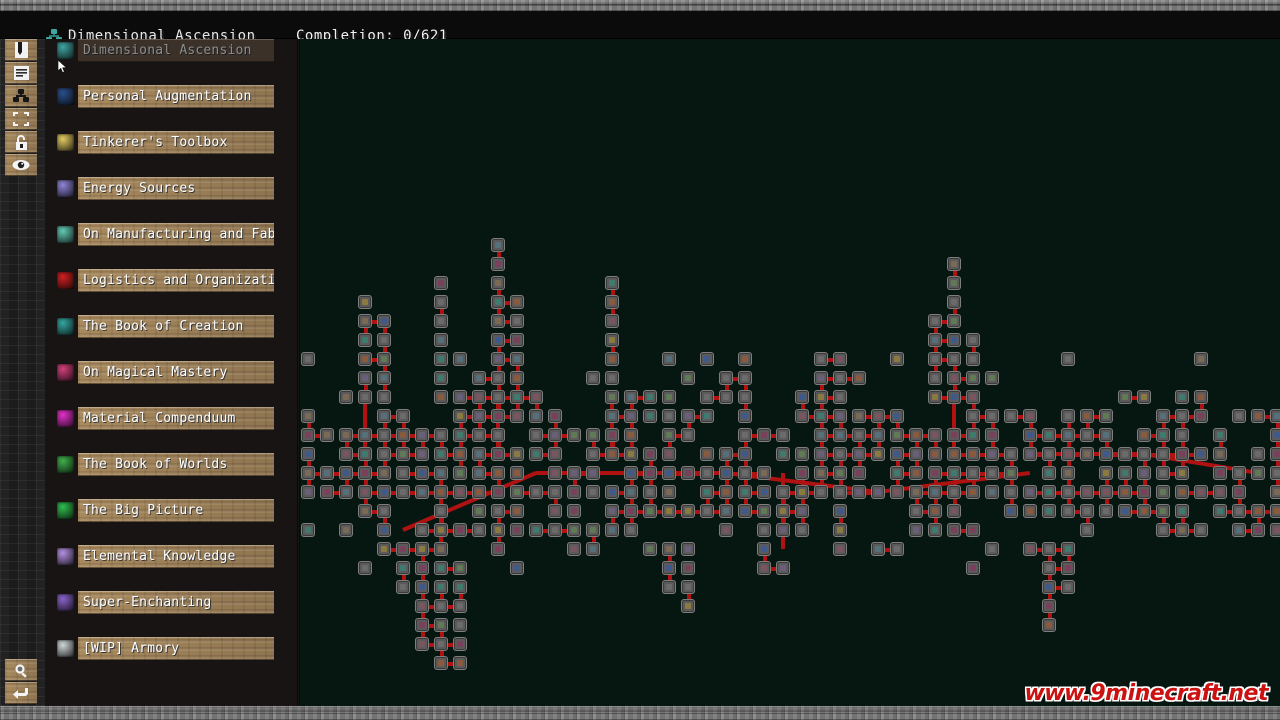 The height and width of the screenshot is (720, 1280). I want to click on sidebar-item-material-compenduum: Material Compenduum, so click(171, 418).